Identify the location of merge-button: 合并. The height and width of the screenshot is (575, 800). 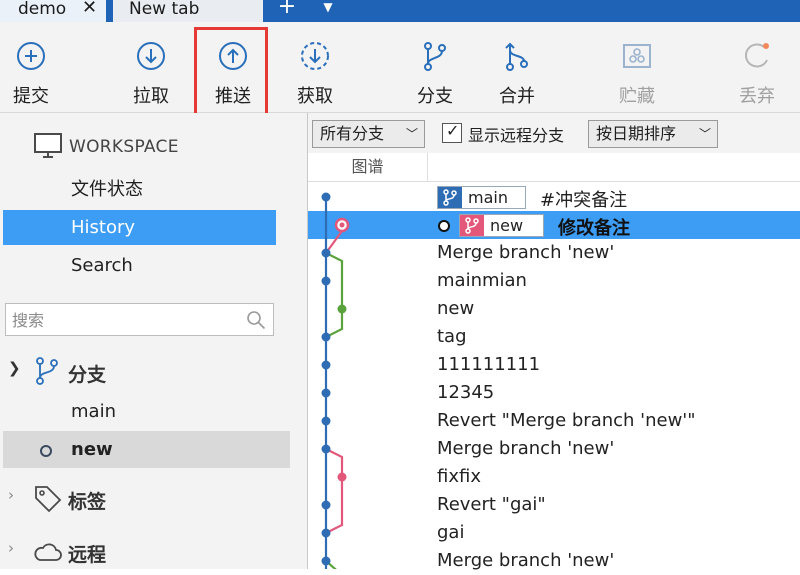
(517, 67).